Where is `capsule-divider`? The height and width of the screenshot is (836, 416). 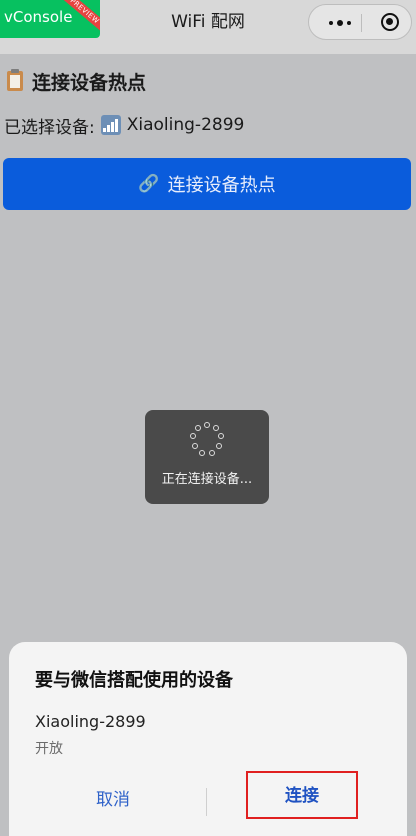
capsule-divider is located at coordinates (361, 23).